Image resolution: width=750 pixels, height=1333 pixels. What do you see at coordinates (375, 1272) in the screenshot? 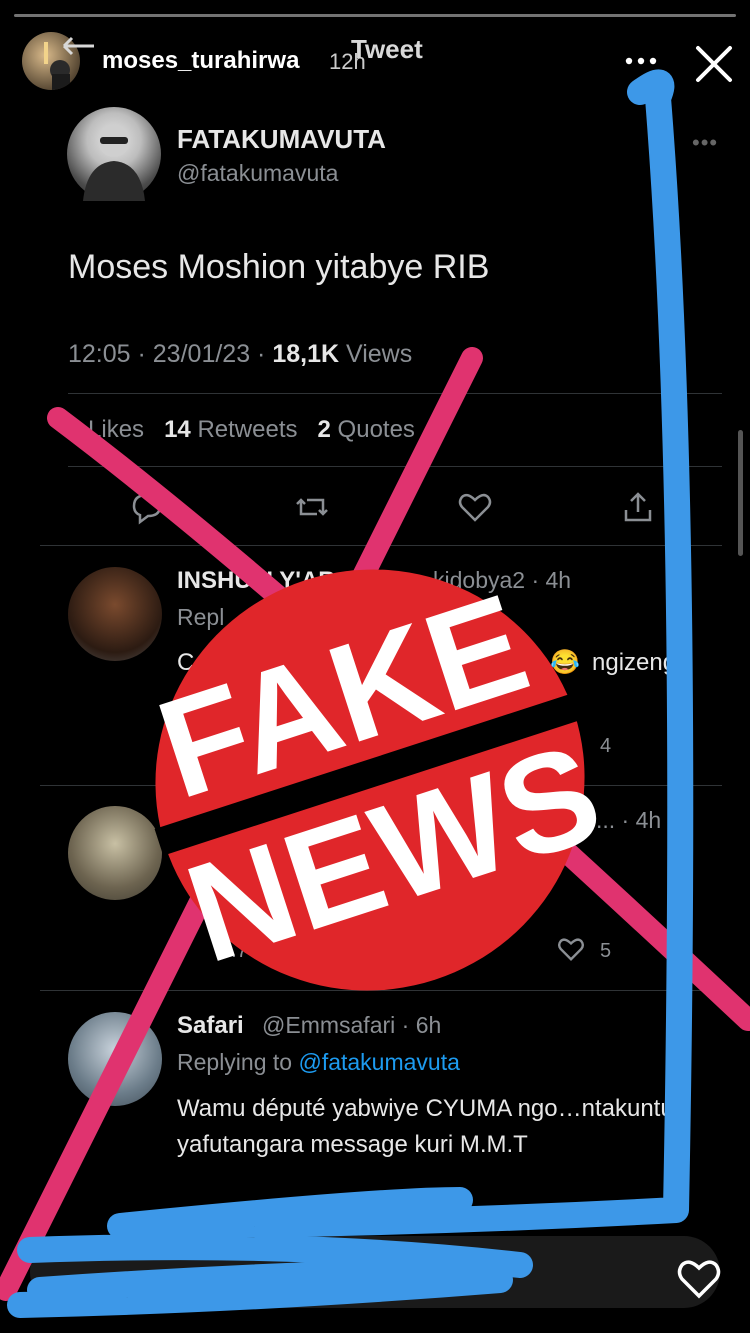
I see `story-reply-input` at bounding box center [375, 1272].